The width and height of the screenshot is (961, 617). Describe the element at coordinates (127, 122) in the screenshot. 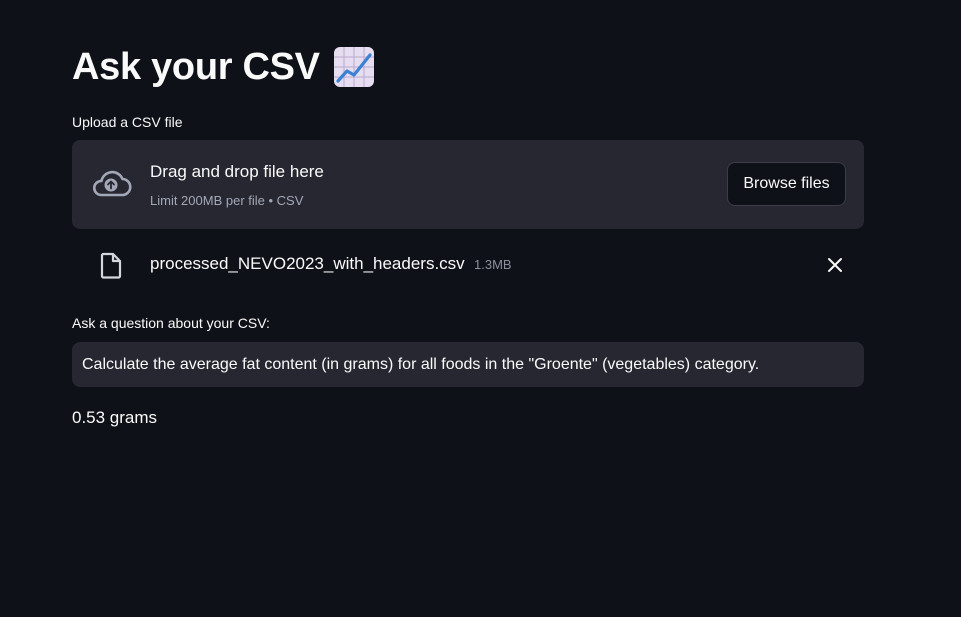

I see `uploader-label: Upload a CSV file` at that location.